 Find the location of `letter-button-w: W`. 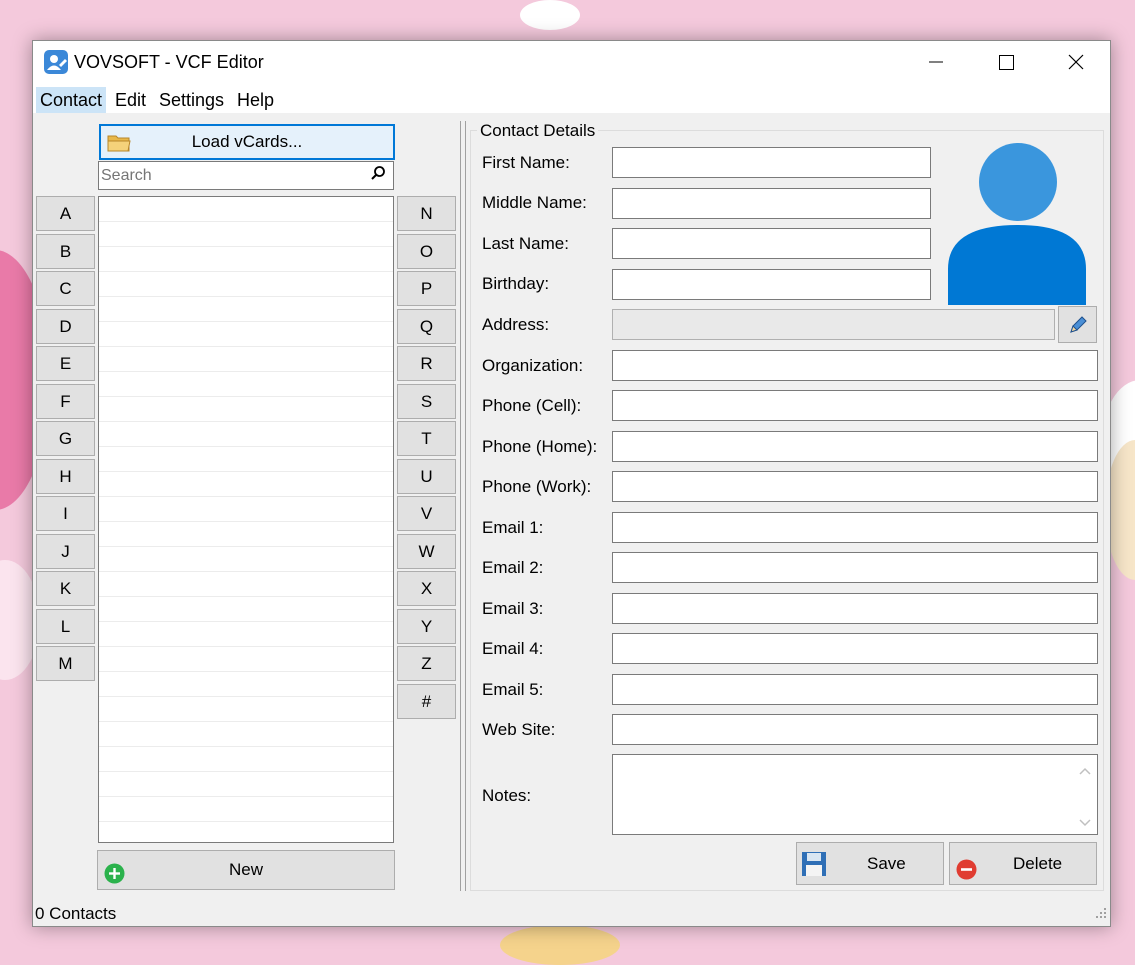

letter-button-w: W is located at coordinates (426, 551).